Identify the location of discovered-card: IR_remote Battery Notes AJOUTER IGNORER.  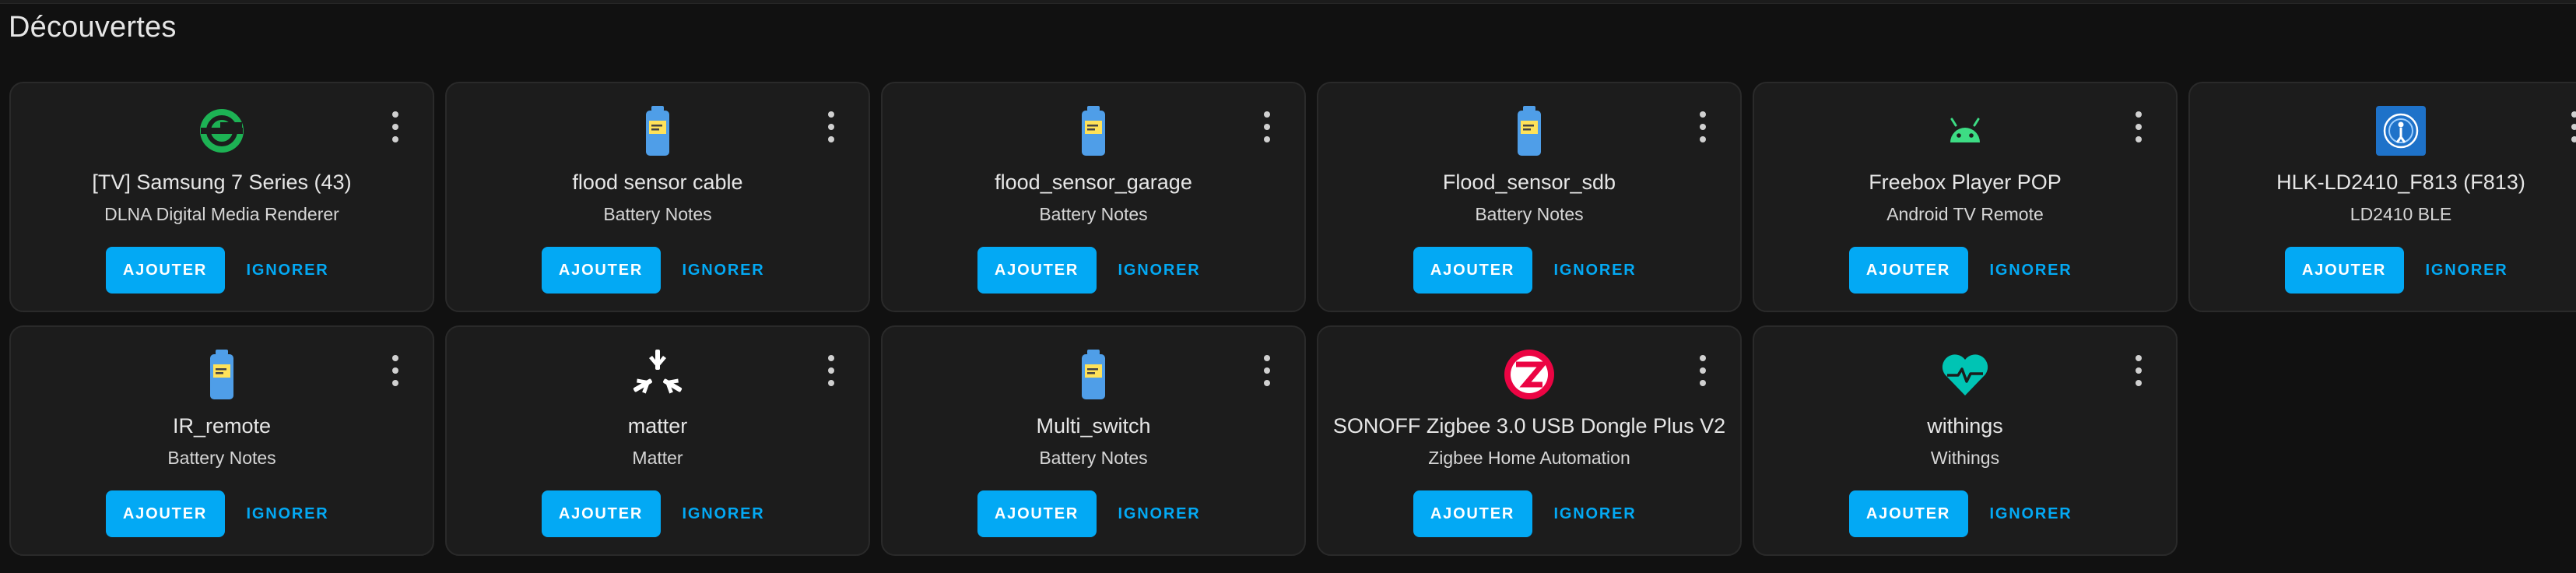
(222, 440).